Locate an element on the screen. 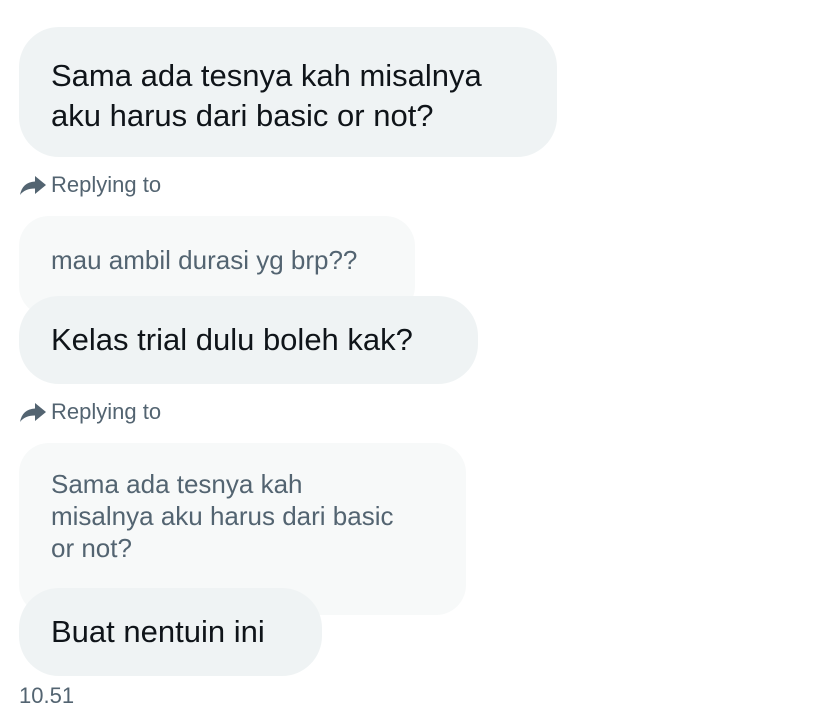 This screenshot has height=715, width=828. quoted-text: mau ambil durasi yg brp?? is located at coordinates (204, 260).